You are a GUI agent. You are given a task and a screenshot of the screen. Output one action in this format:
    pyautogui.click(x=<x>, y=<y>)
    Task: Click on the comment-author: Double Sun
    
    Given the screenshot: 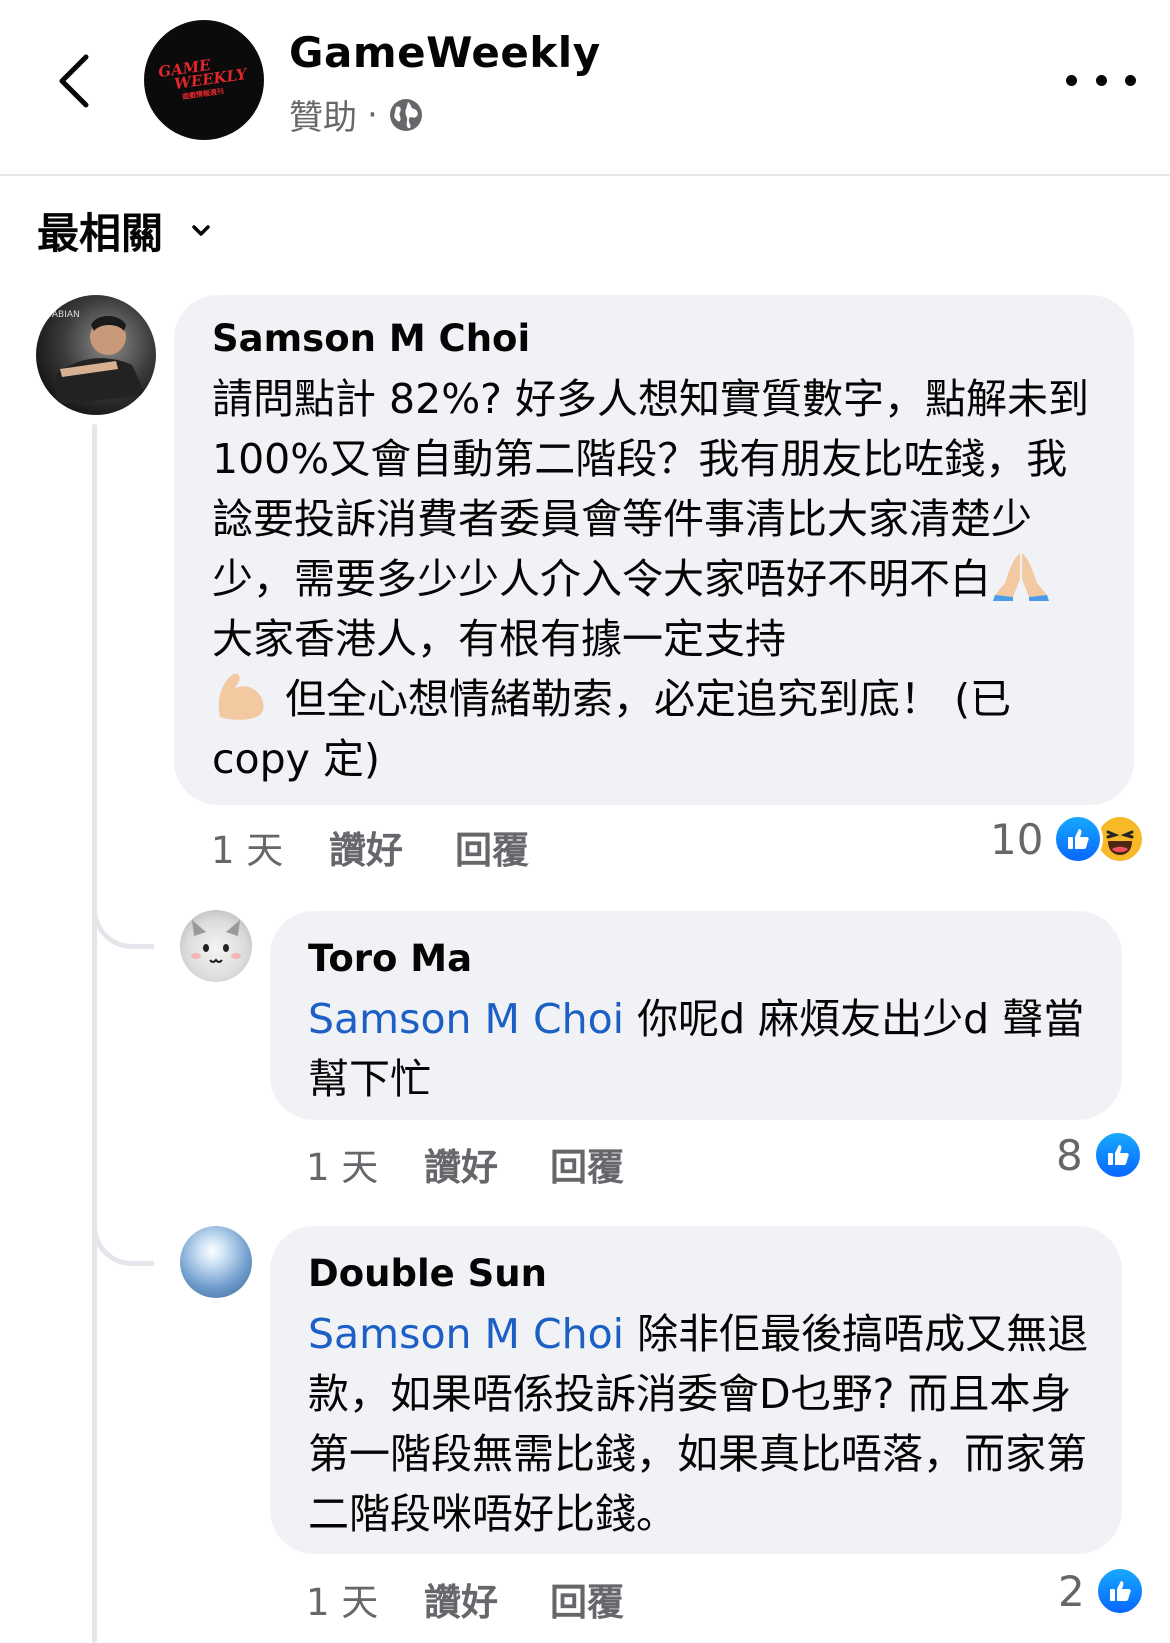 What is the action you would take?
    pyautogui.click(x=427, y=1273)
    